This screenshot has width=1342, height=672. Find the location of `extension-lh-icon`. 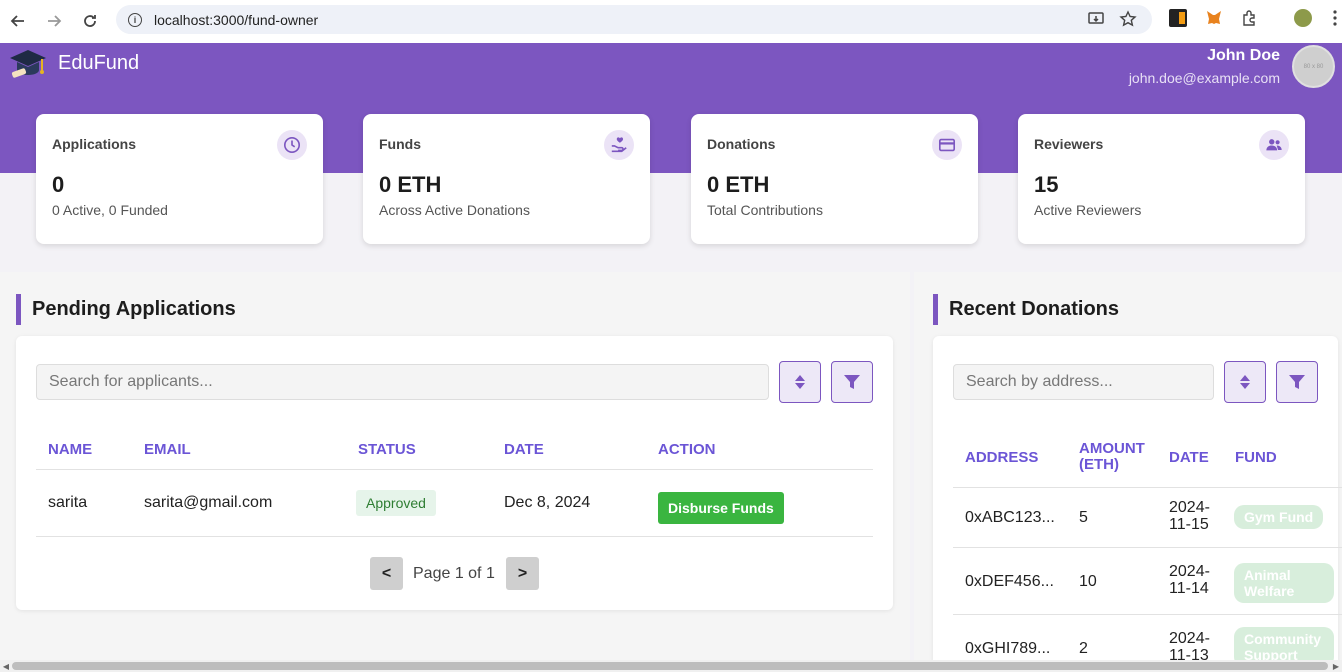

extension-lh-icon is located at coordinates (1178, 18).